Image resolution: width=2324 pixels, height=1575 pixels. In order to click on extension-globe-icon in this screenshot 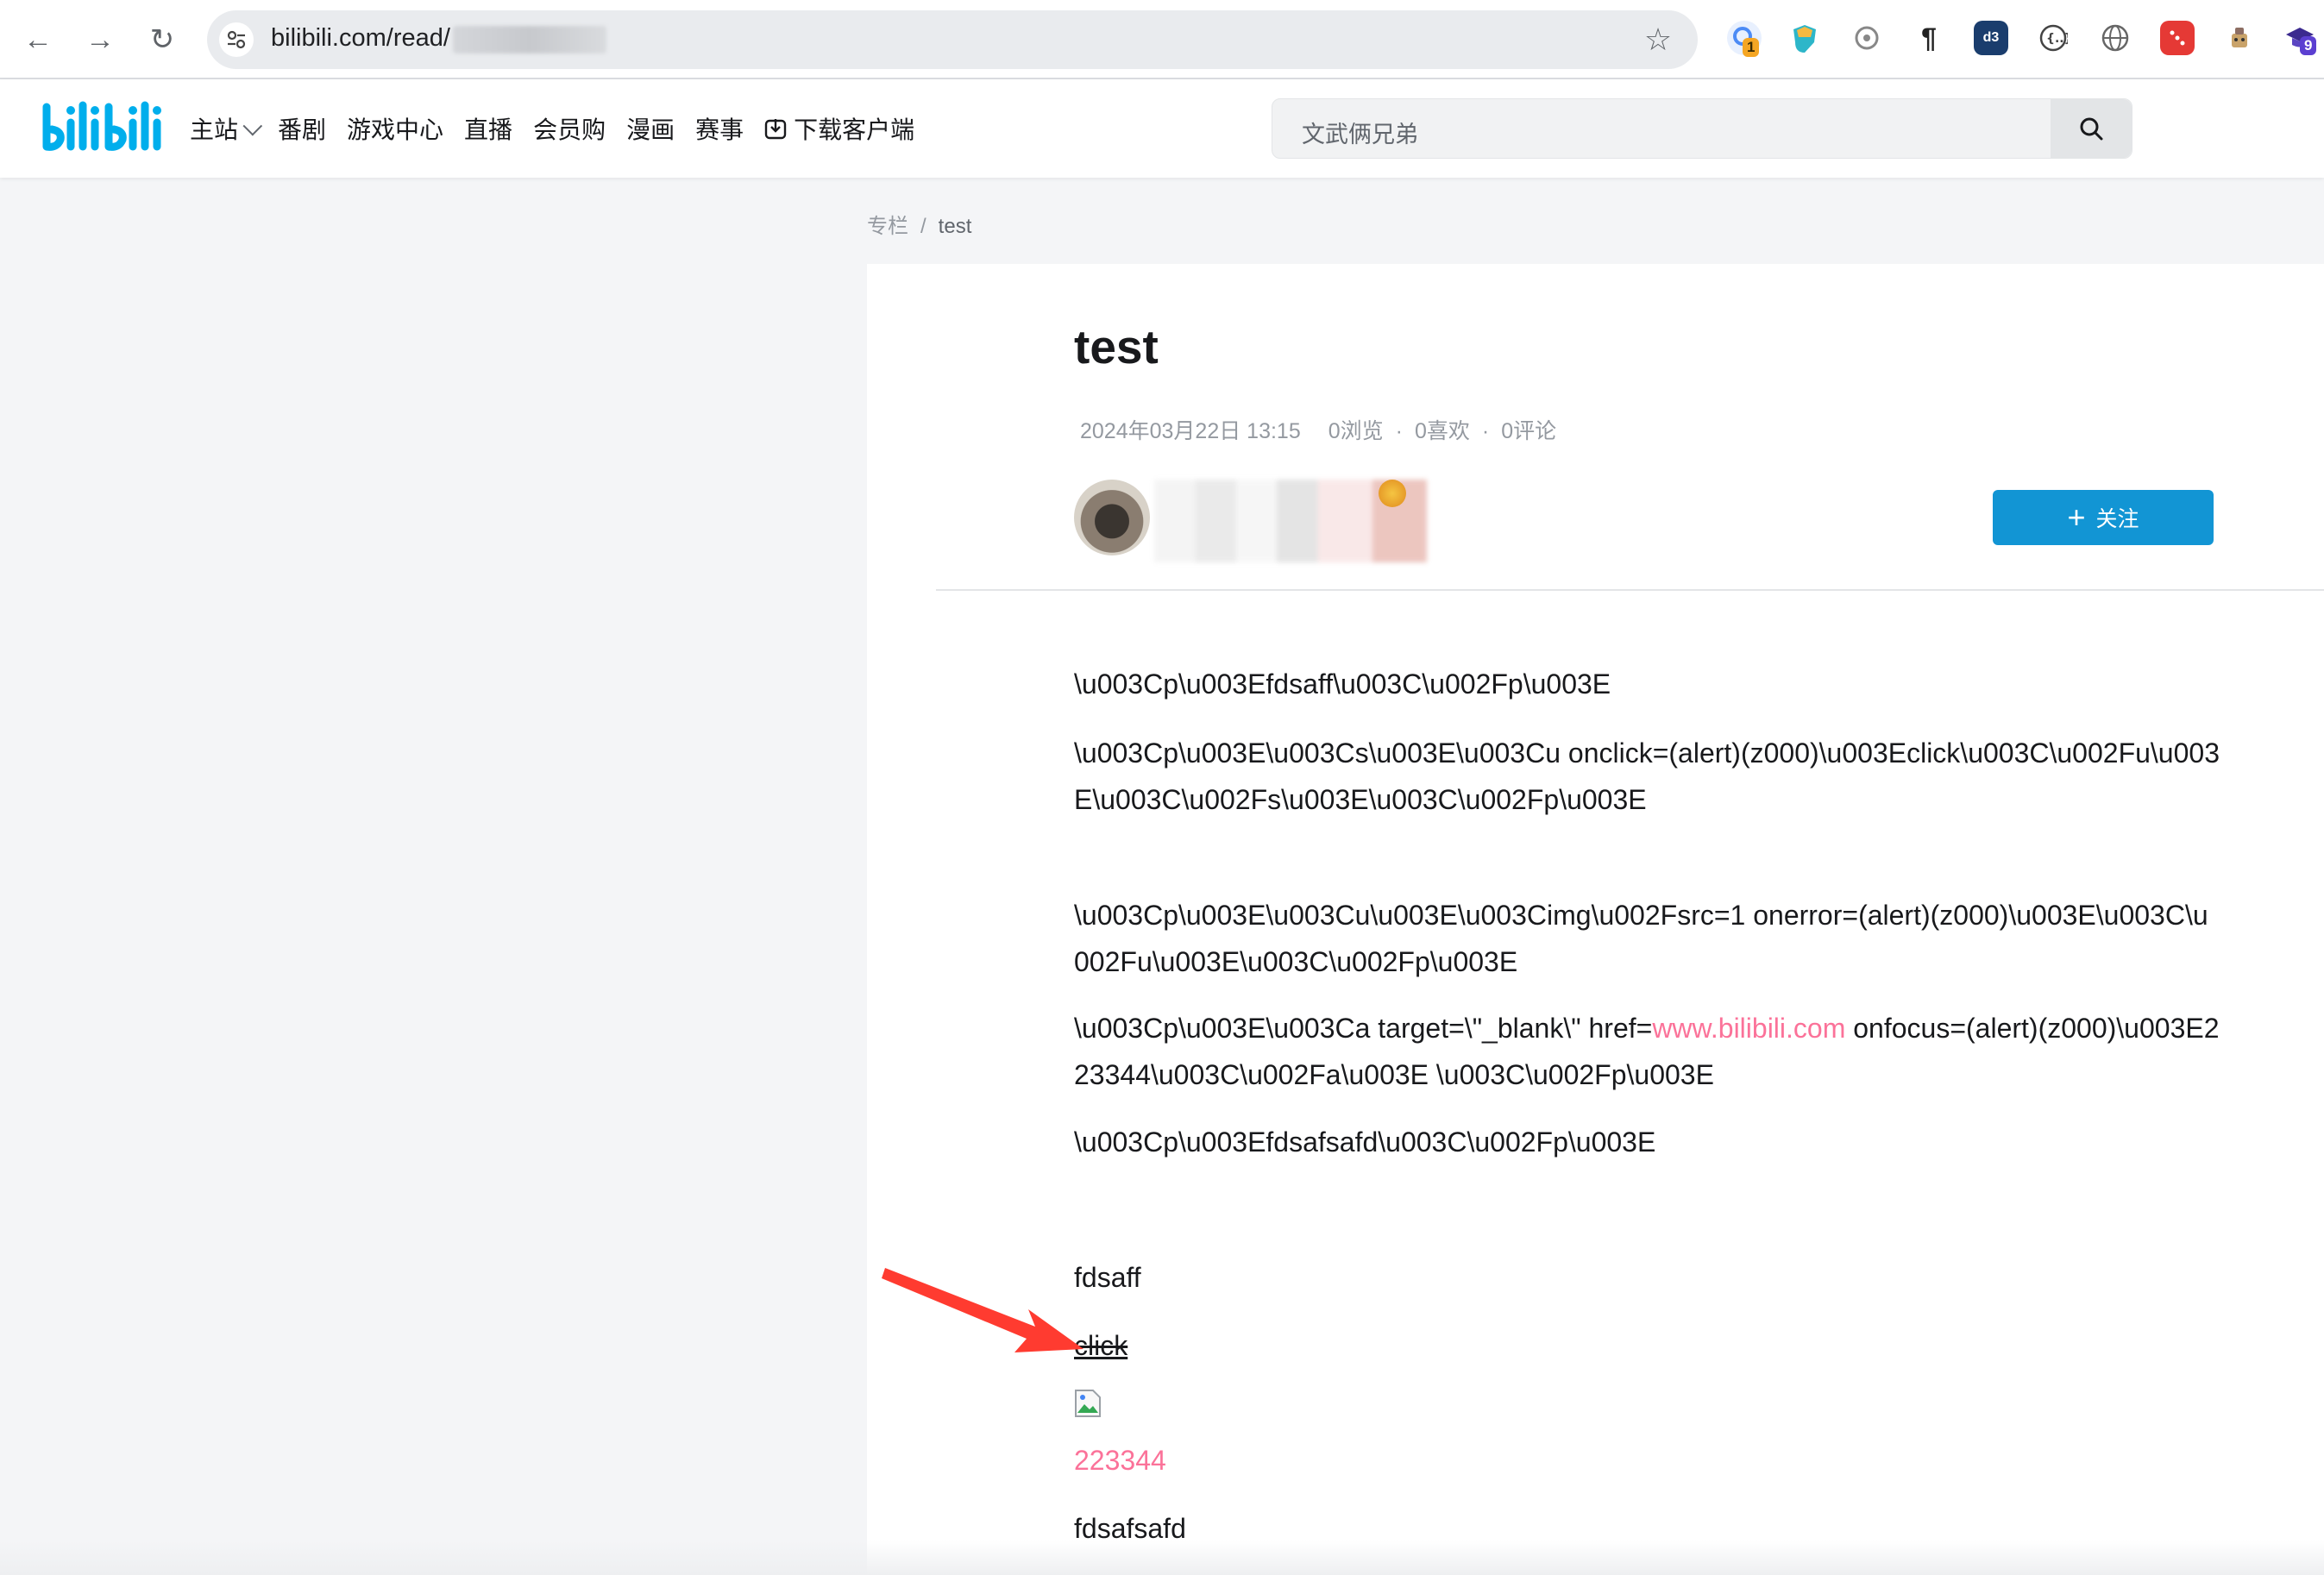, I will do `click(2115, 38)`.